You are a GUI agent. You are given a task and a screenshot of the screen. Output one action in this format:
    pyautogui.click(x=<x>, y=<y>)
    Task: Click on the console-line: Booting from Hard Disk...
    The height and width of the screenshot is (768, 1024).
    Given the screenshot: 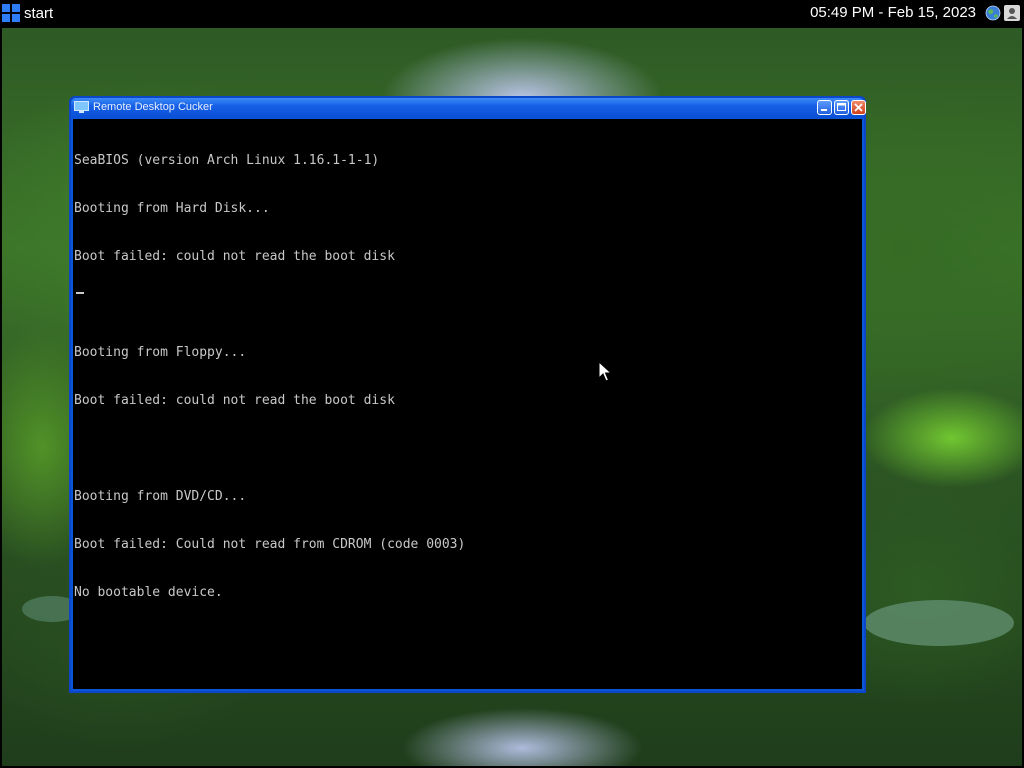 What is the action you would take?
    pyautogui.click(x=172, y=208)
    